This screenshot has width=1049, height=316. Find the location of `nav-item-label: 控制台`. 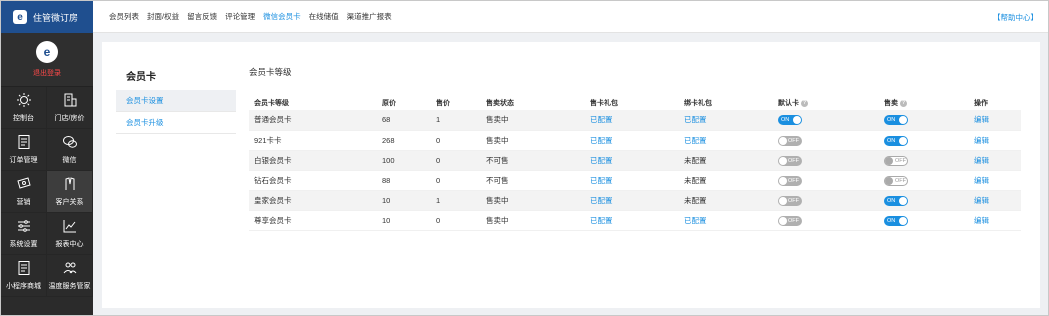

nav-item-label: 控制台 is located at coordinates (23, 118).